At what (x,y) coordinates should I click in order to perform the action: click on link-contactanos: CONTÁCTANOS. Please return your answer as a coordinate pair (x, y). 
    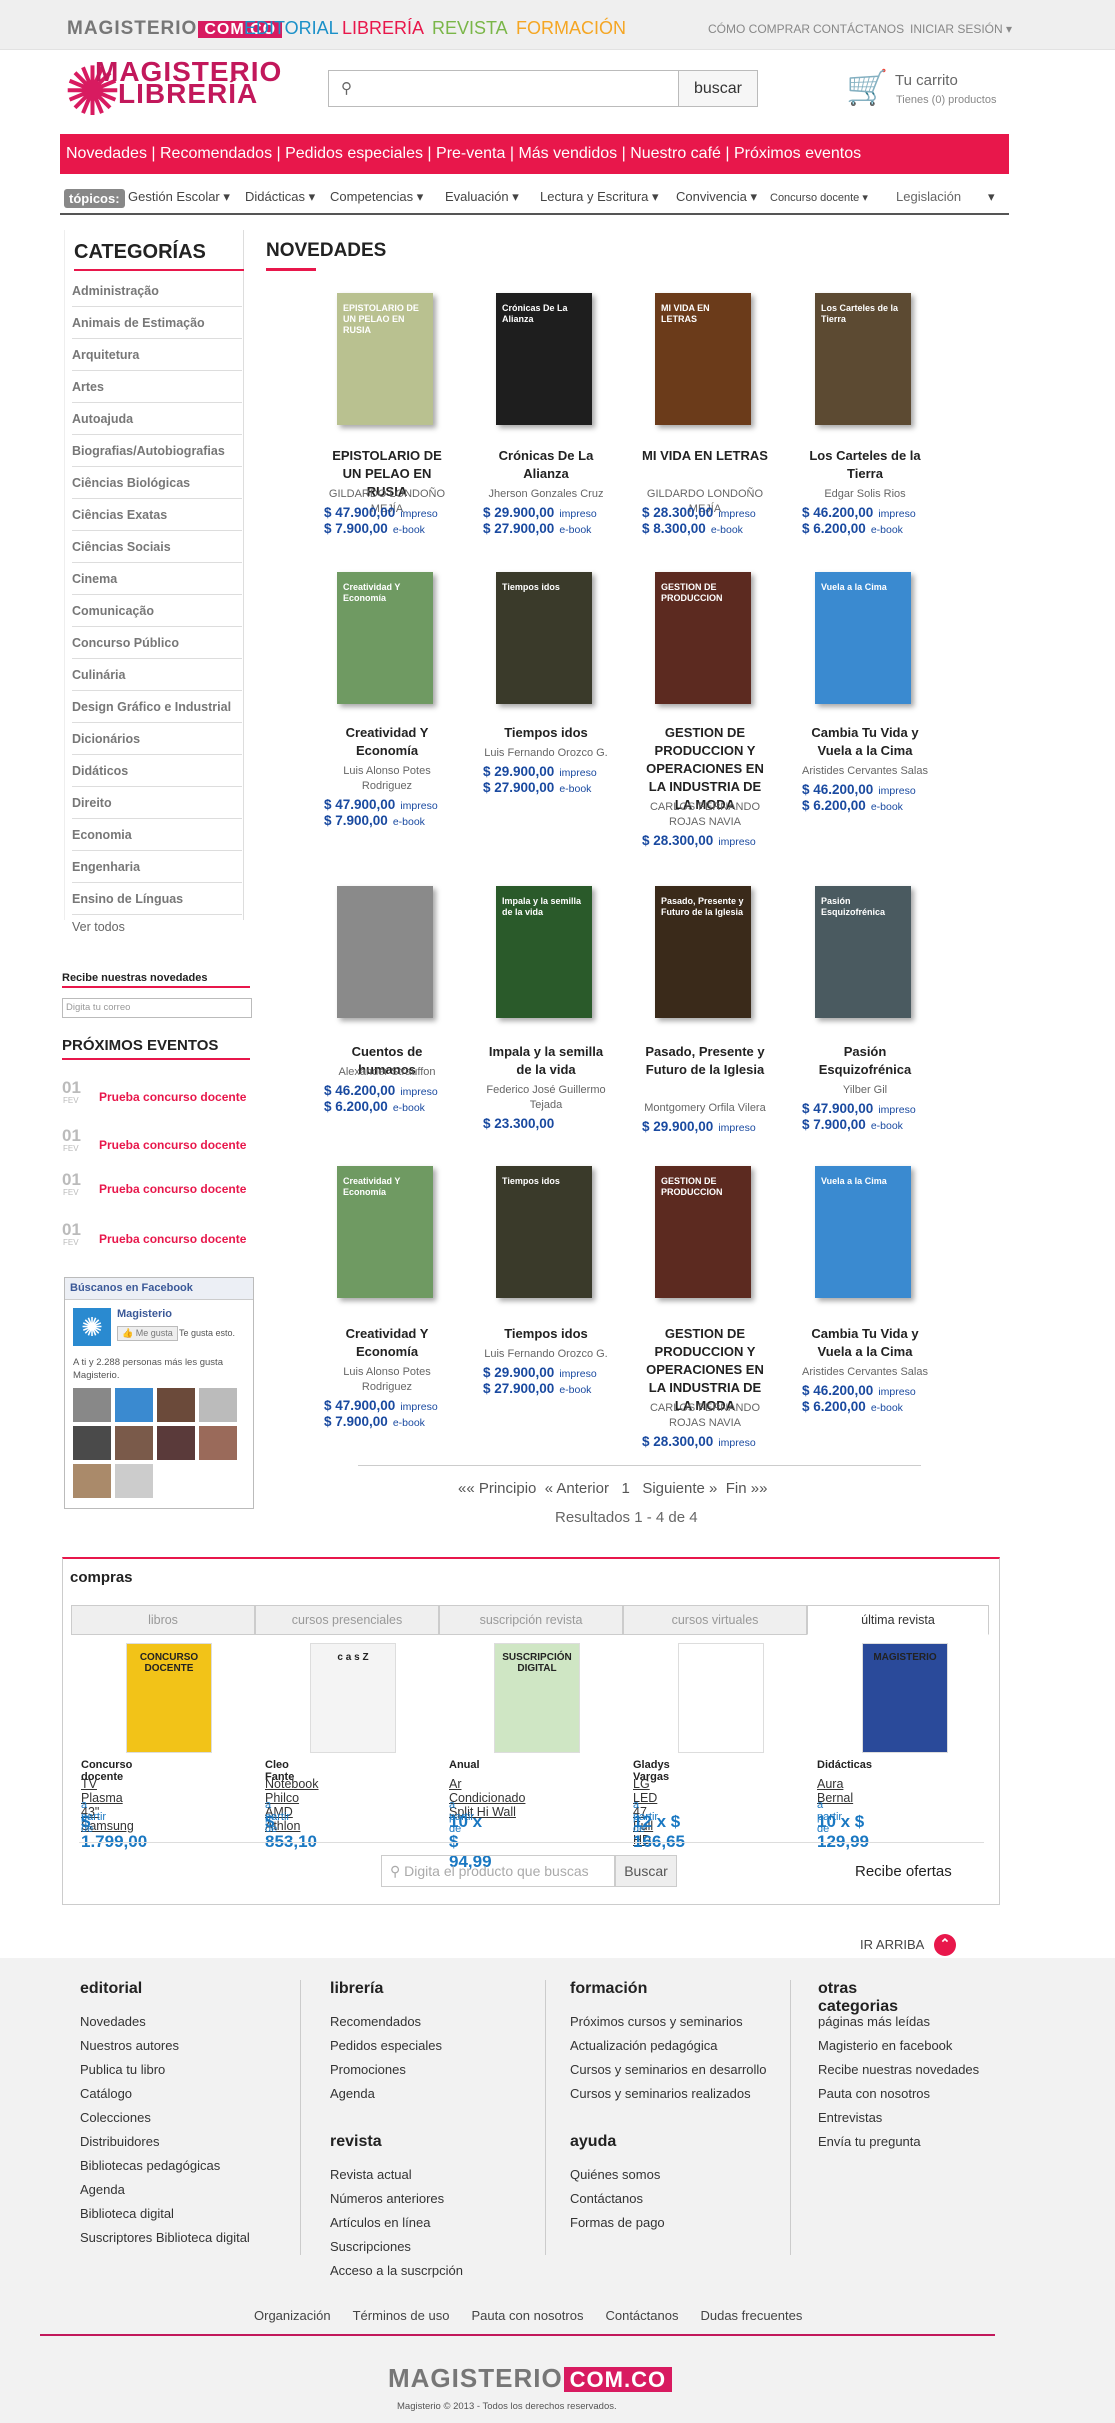
    Looking at the image, I should click on (858, 29).